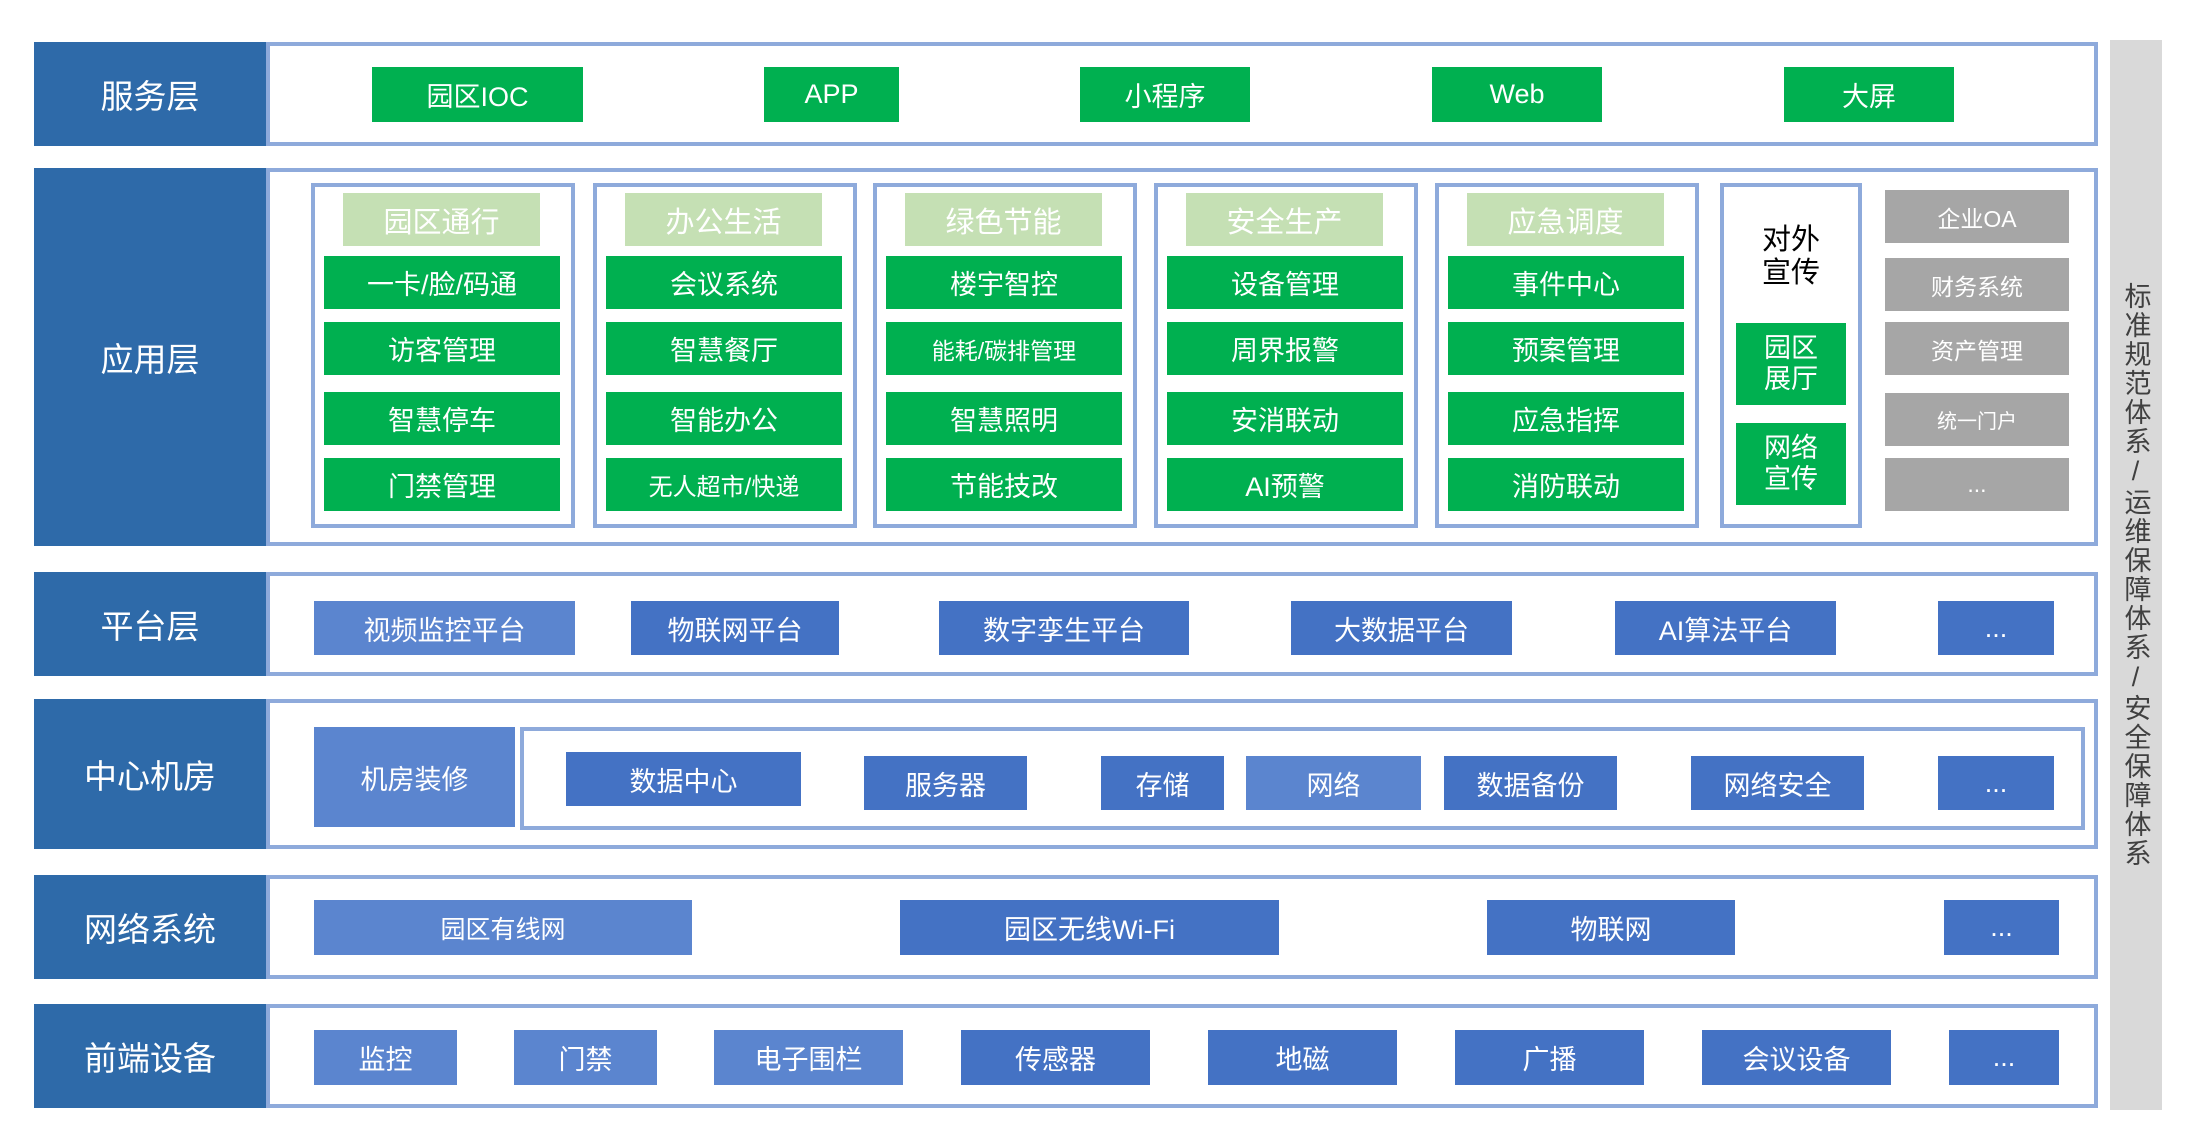  What do you see at coordinates (441, 219) in the screenshot?
I see `app-column-title: 园区通行` at bounding box center [441, 219].